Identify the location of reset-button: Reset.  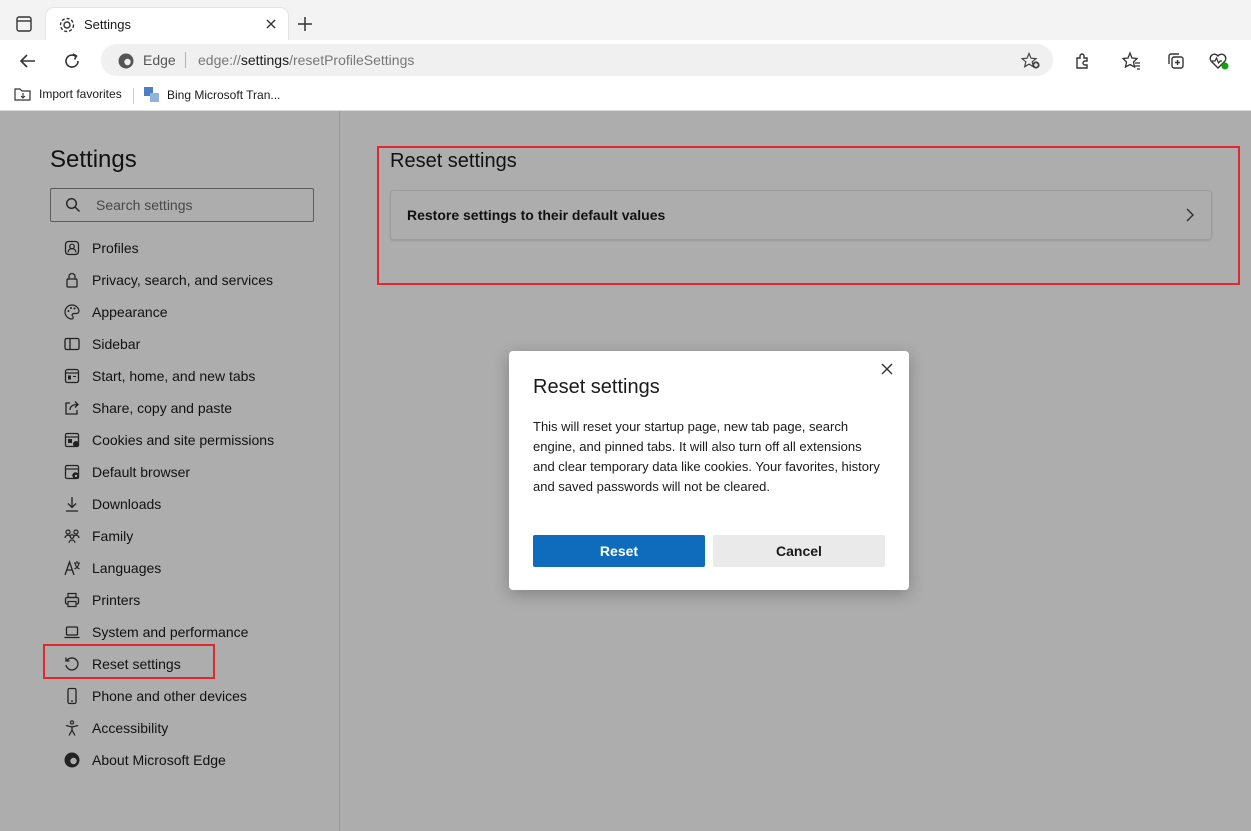
(619, 551).